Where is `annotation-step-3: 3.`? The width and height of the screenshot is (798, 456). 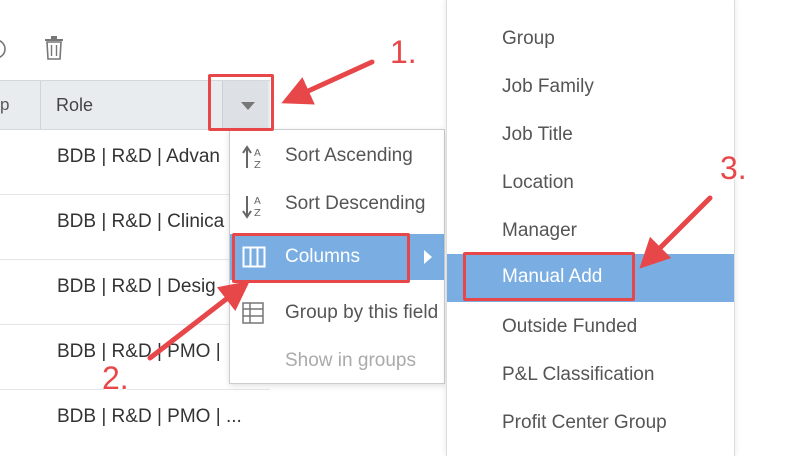 annotation-step-3: 3. is located at coordinates (733, 168).